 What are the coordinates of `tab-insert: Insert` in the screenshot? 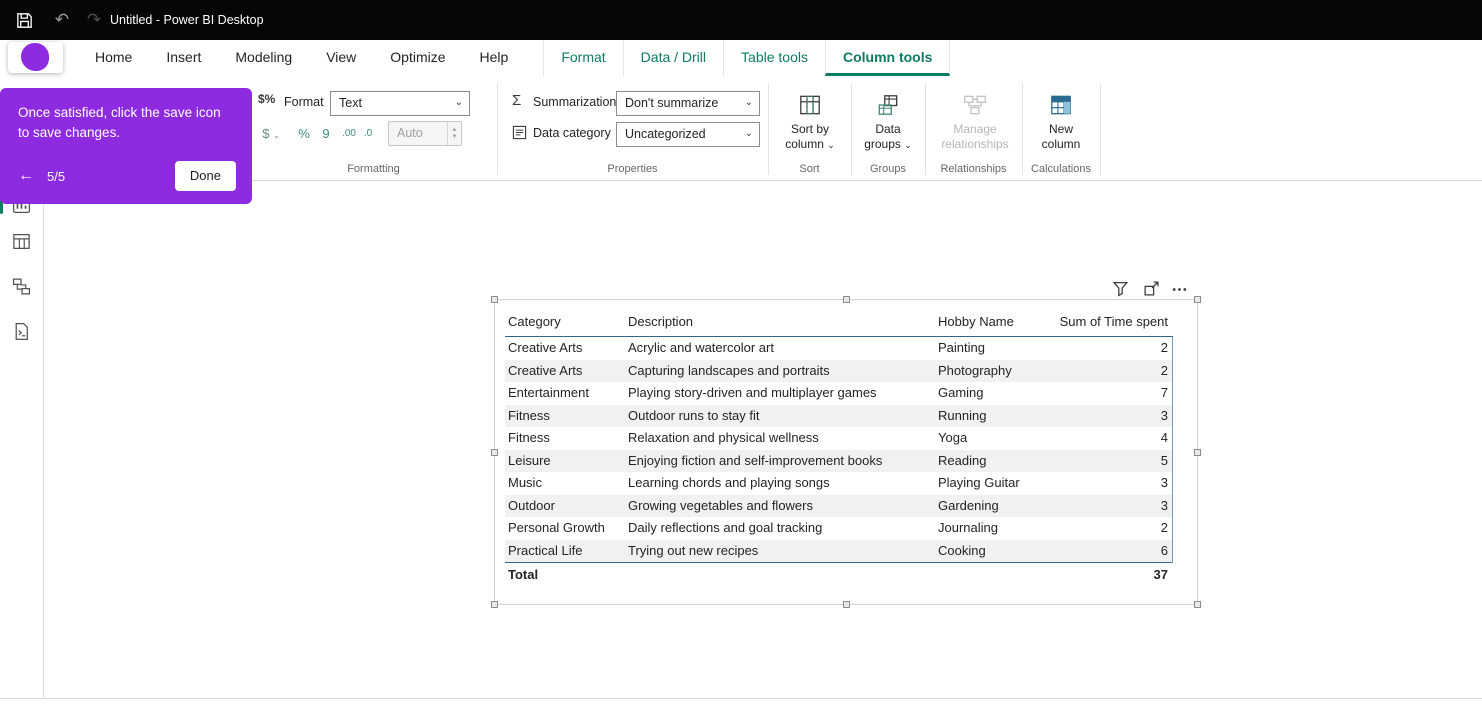 It's located at (183, 58).